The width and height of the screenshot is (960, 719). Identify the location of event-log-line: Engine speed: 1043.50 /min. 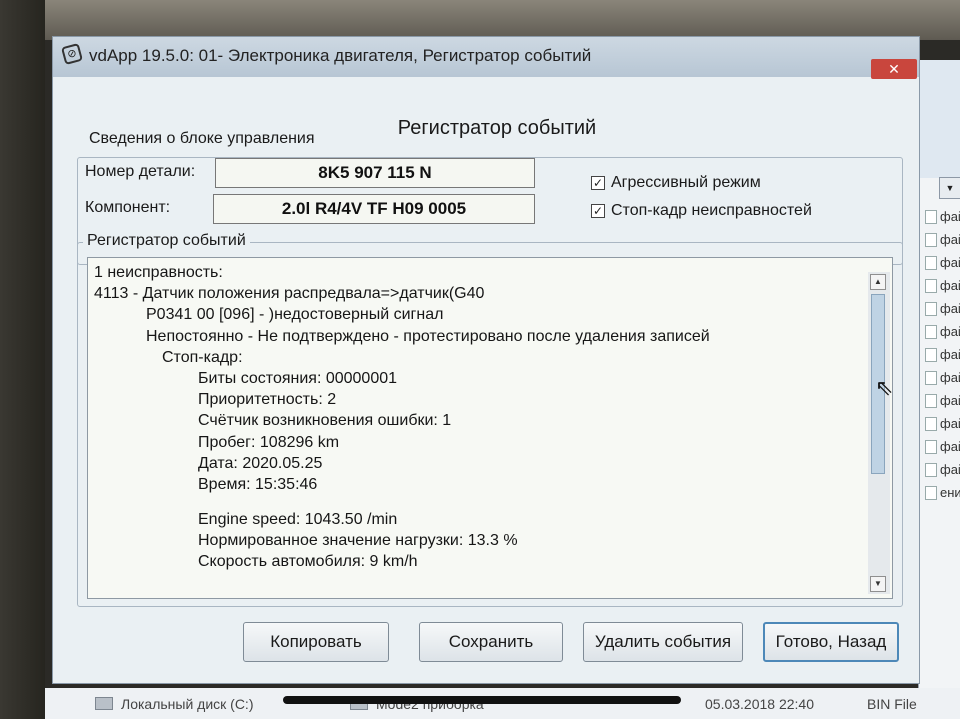
(298, 520).